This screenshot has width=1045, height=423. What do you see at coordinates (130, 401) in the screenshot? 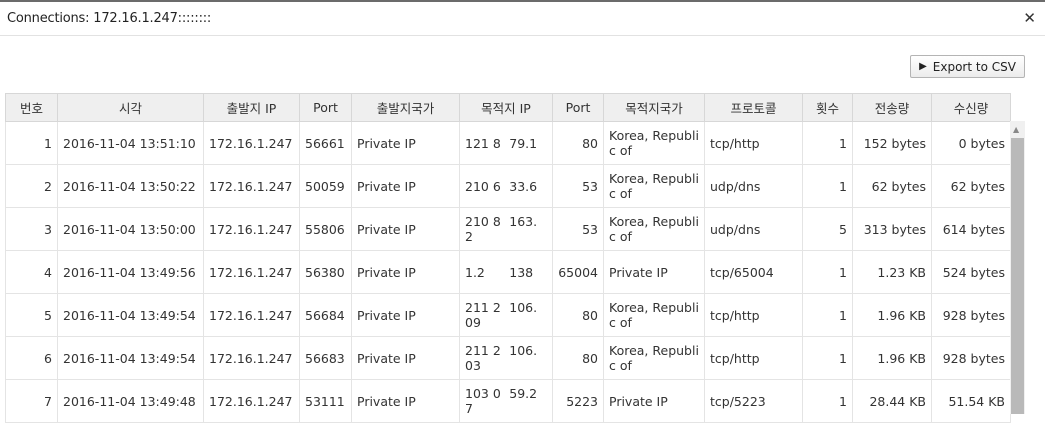
I see `cell-time: 2016-11-04 13:49:48` at bounding box center [130, 401].